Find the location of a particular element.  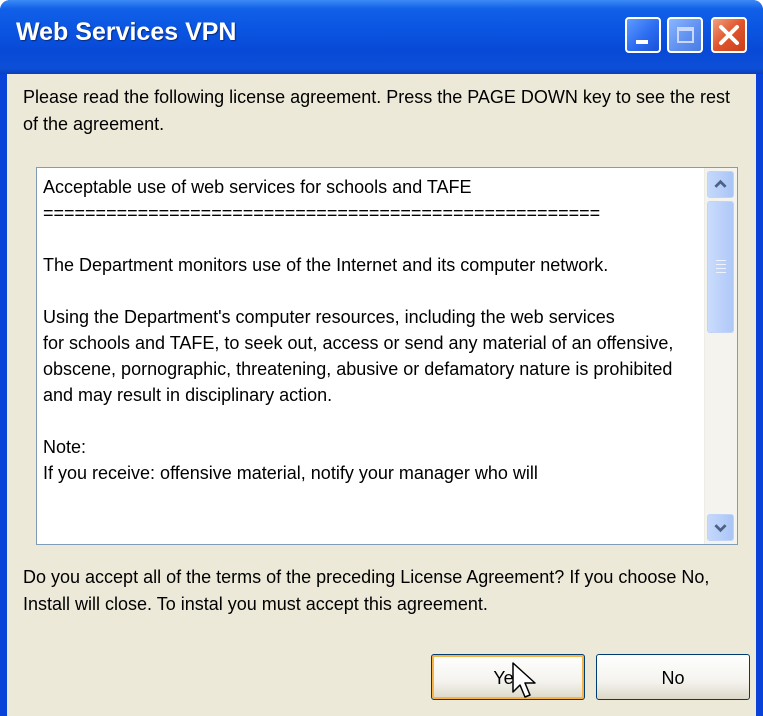

yes-button: Yes is located at coordinates (508, 677).